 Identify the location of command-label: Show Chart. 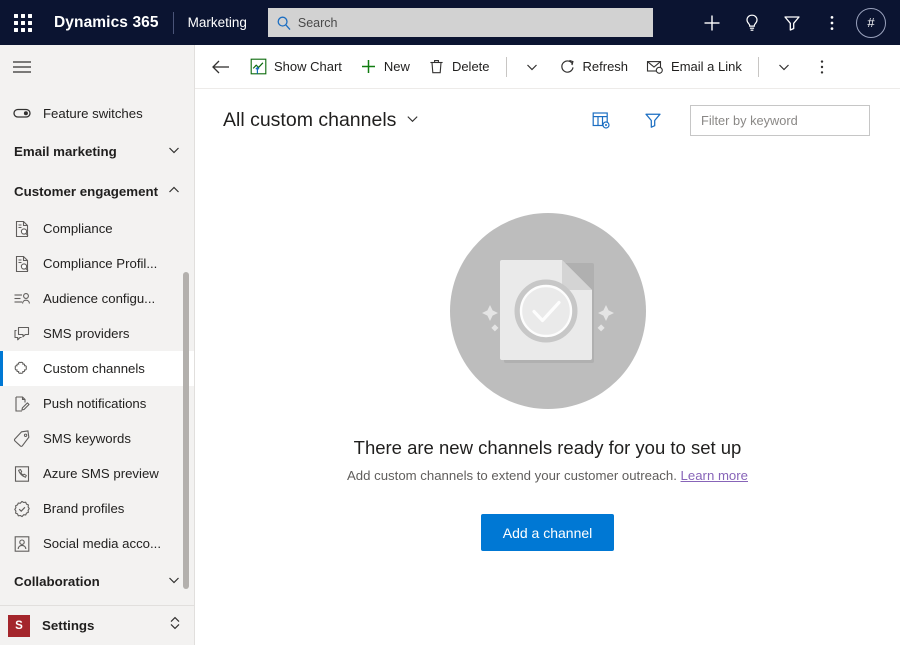
(308, 66).